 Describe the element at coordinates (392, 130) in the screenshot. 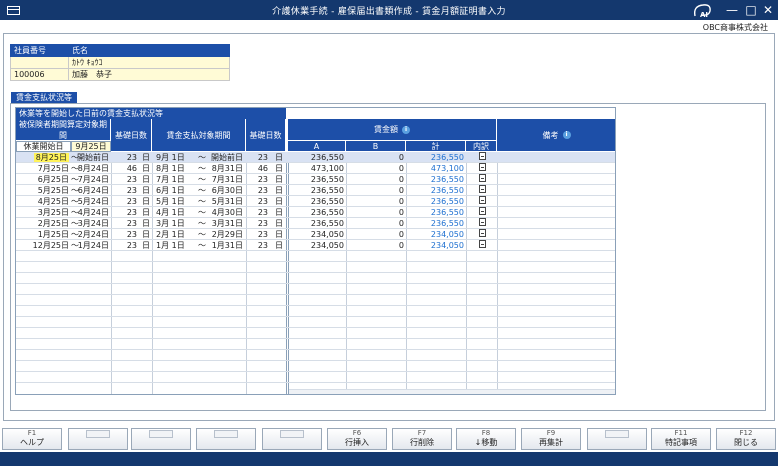

I see `wage-amount-header: 賃金額 i` at that location.